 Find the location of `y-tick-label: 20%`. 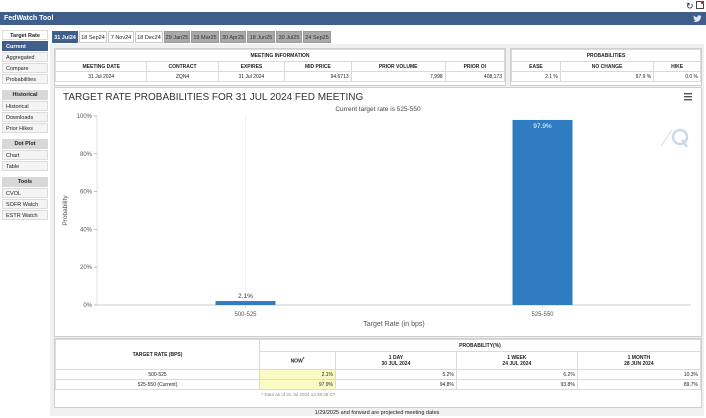

y-tick-label: 20% is located at coordinates (86, 268).